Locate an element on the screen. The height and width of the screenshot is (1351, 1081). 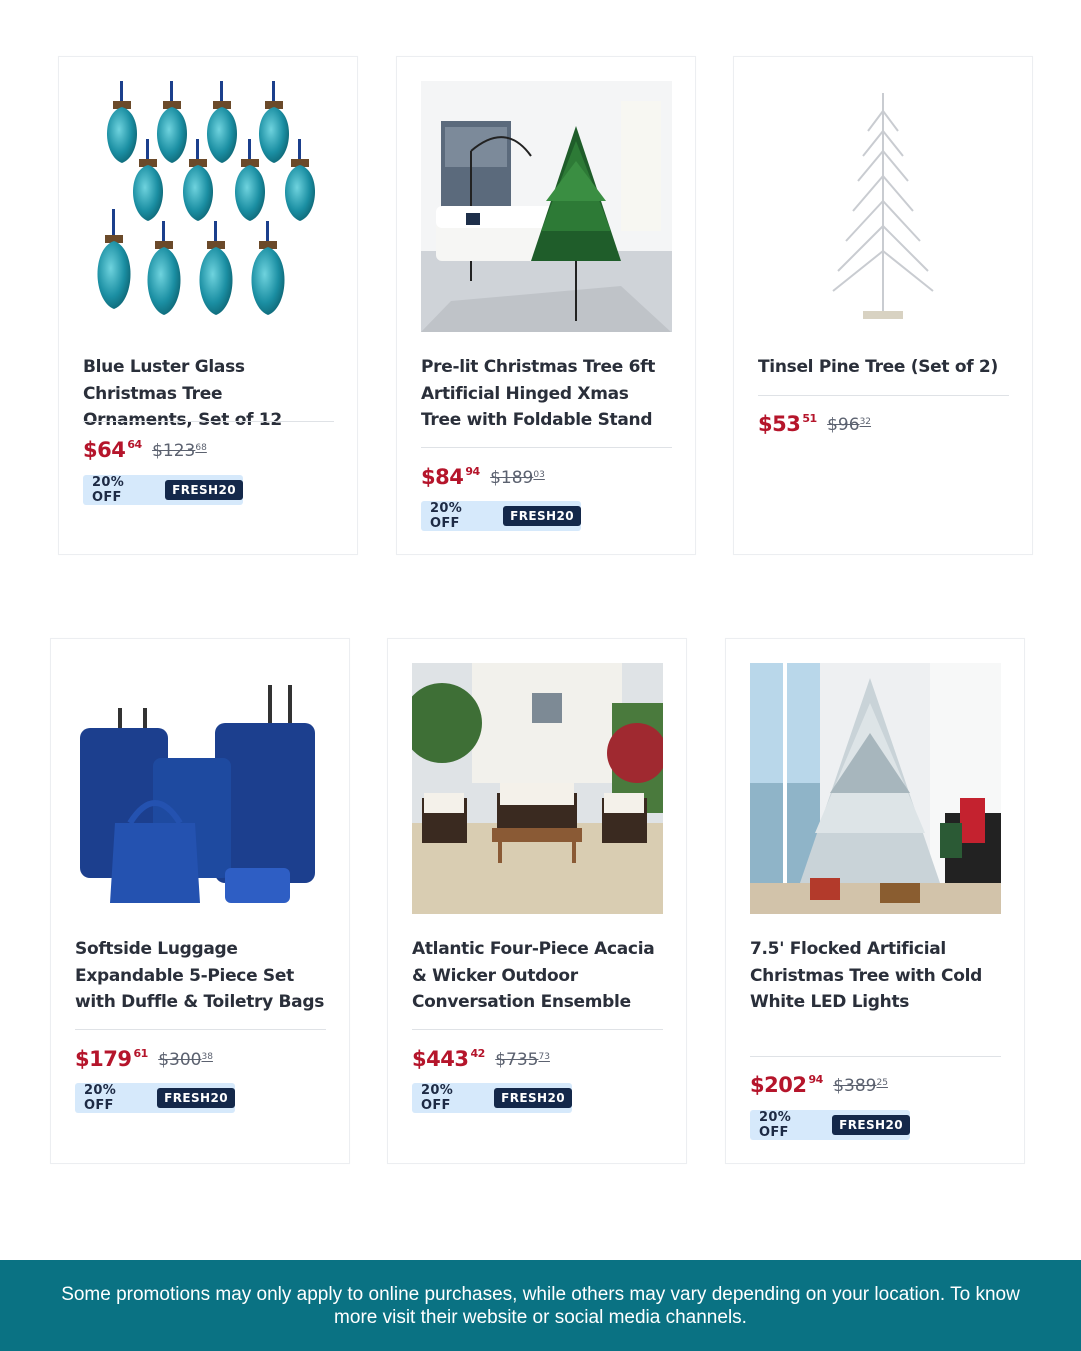
price-row: $443 42 $73573 is located at coordinates (481, 1062).